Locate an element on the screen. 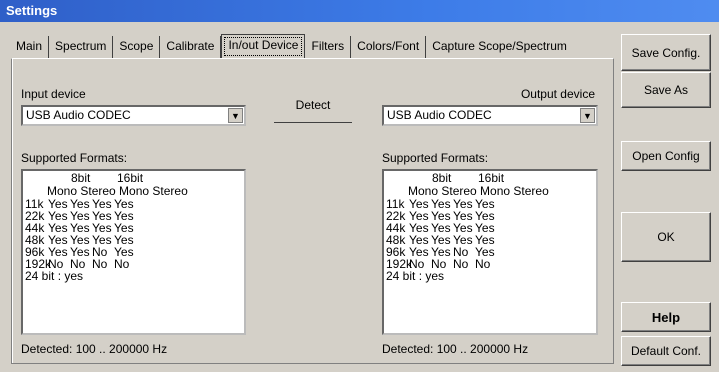  ok-button: OK is located at coordinates (666, 237).